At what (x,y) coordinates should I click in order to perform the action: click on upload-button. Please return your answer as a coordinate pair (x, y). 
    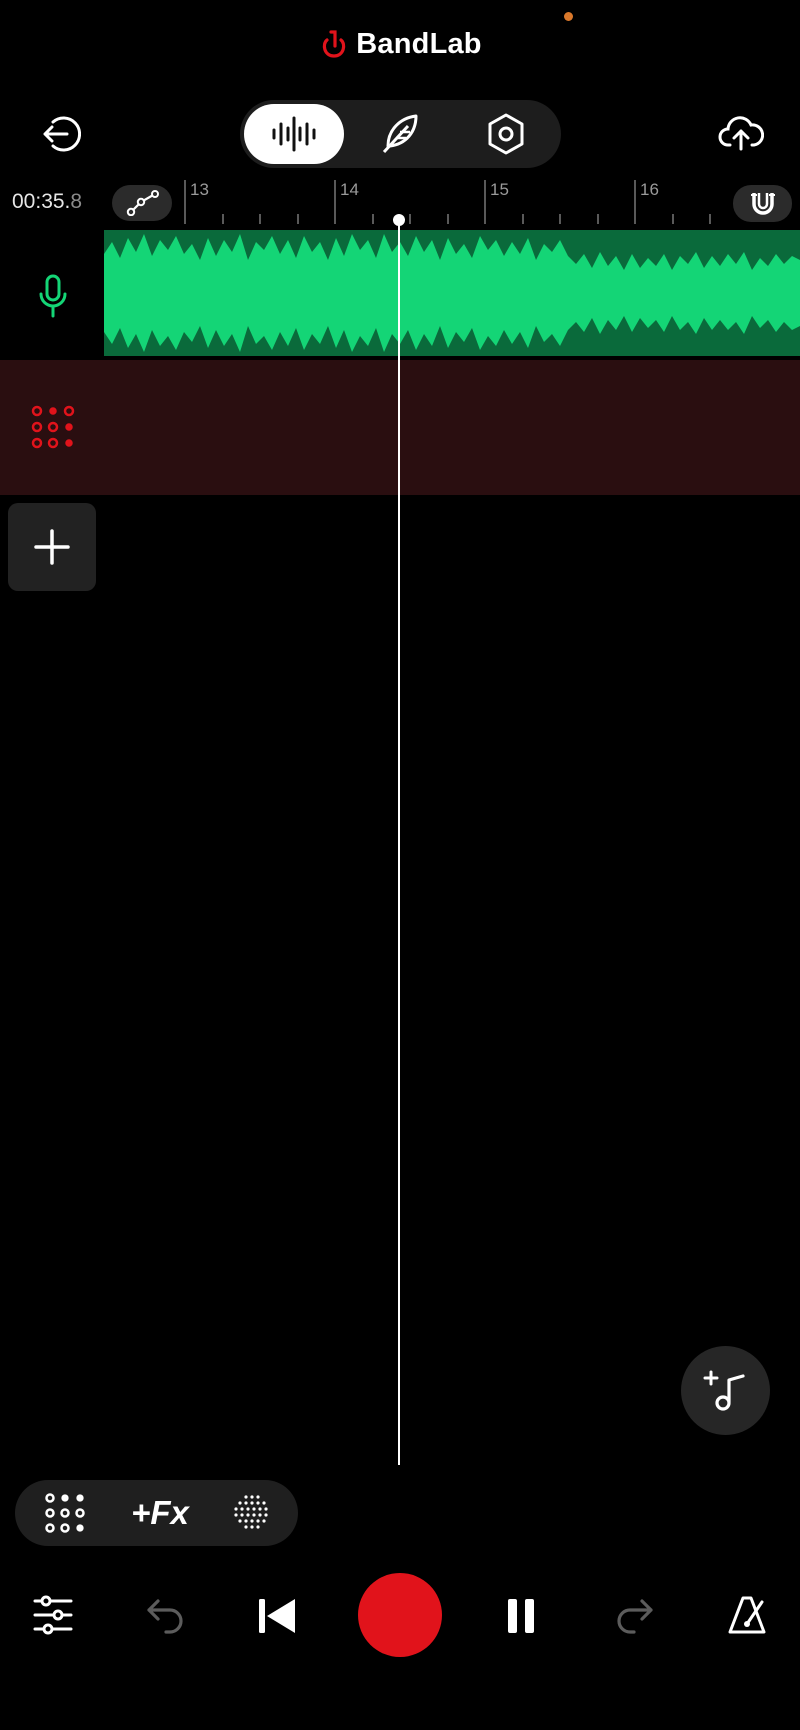
    Looking at the image, I should click on (741, 133).